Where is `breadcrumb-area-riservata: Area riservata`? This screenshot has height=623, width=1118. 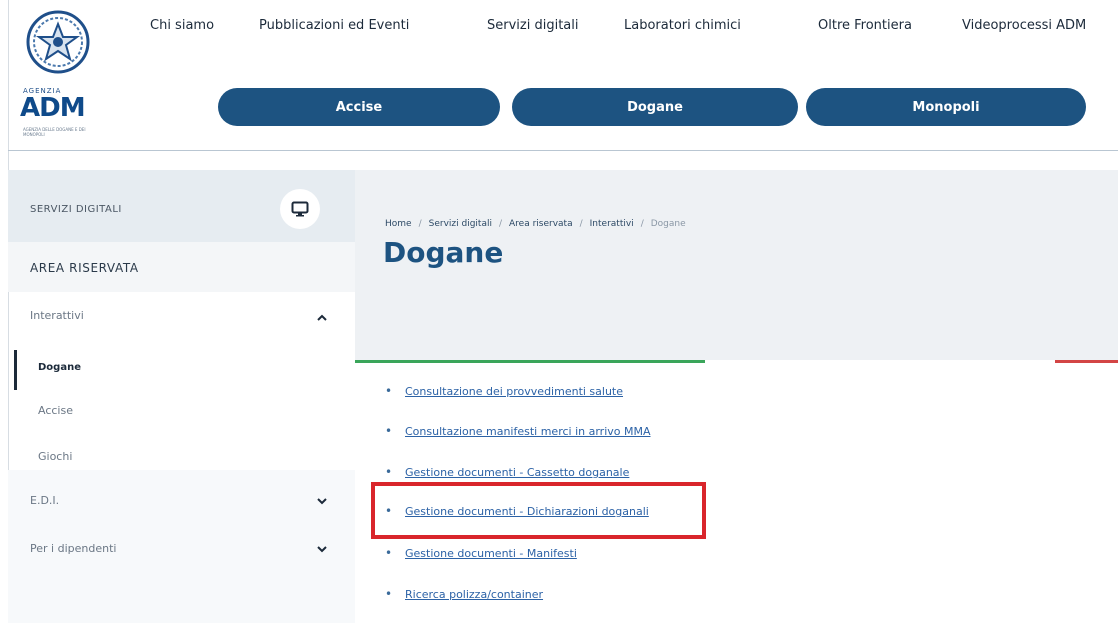 breadcrumb-area-riservata: Area riservata is located at coordinates (541, 224).